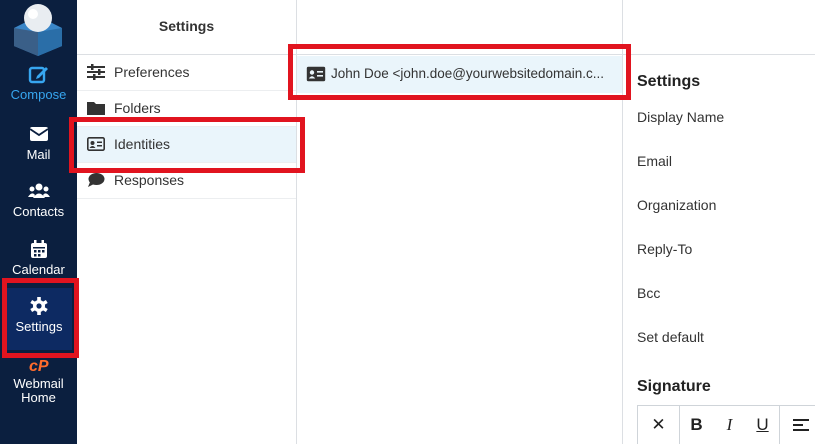  I want to click on sliders-icon, so click(96, 72).